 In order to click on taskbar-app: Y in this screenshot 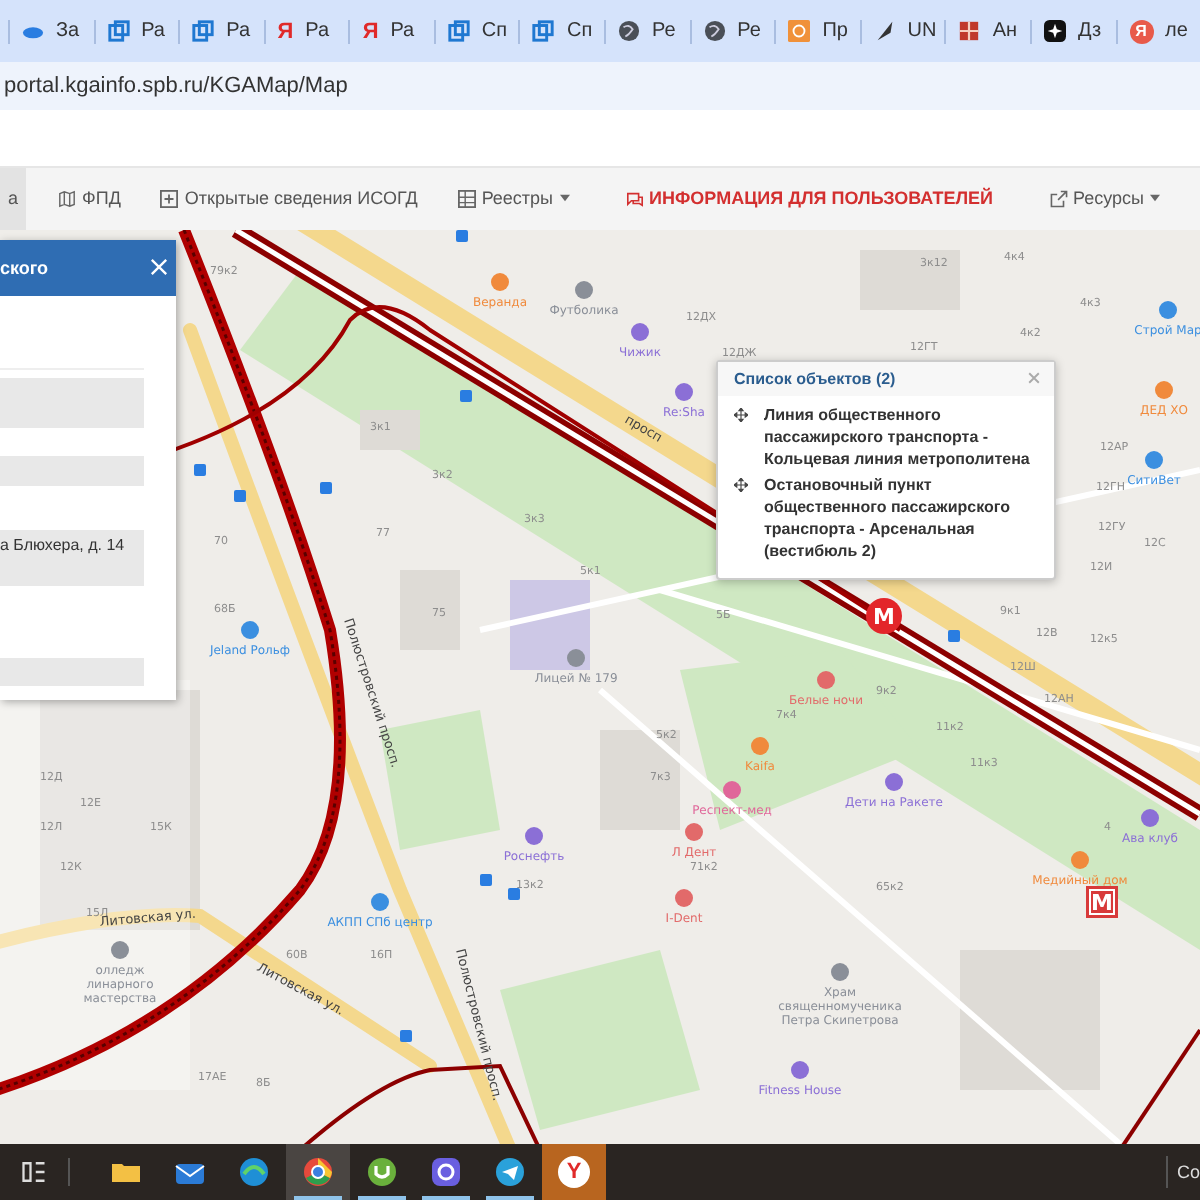, I will do `click(574, 1171)`.